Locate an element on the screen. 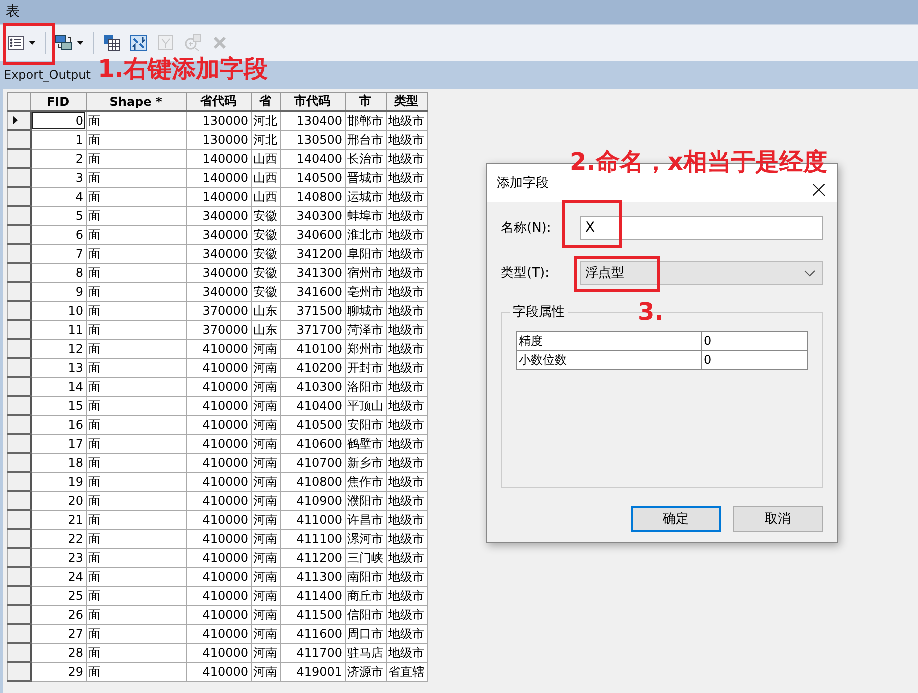 Image resolution: width=918 pixels, height=693 pixels. table-cell: 411700 is located at coordinates (312, 652).